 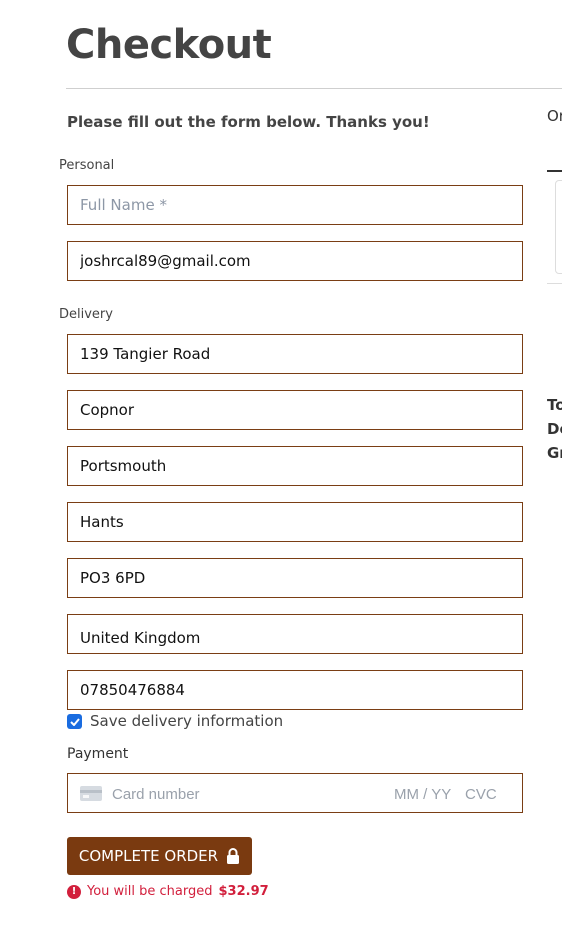 I want to click on town-city-field, so click(x=295, y=466).